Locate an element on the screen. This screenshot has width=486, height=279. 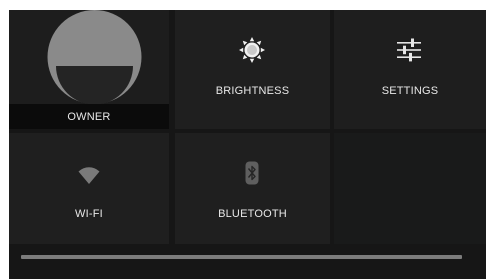
bluetooth-label: BLUETOOTH is located at coordinates (252, 214).